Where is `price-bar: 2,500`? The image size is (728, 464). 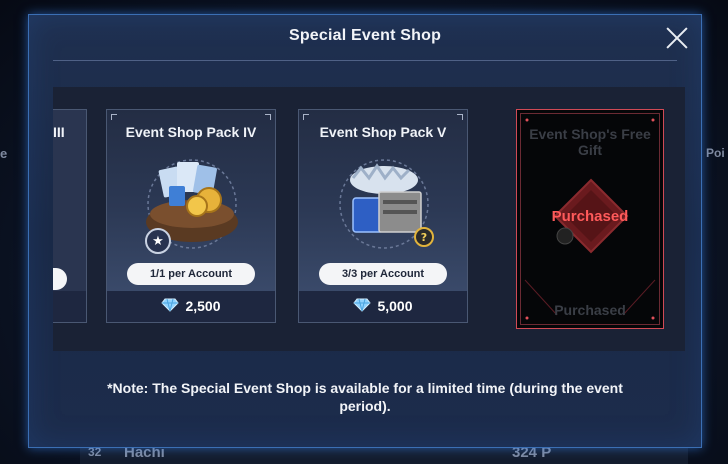 price-bar: 2,500 is located at coordinates (191, 306).